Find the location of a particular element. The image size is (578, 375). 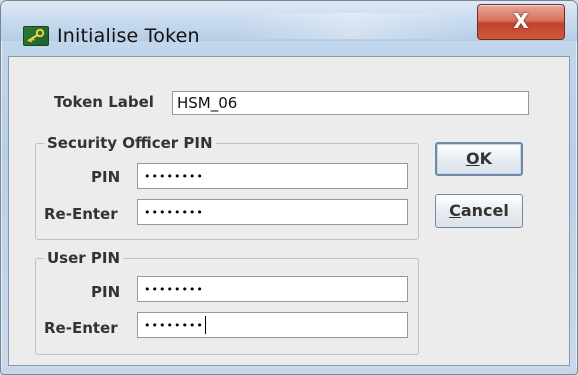

window-bottom-border is located at coordinates (289, 371).